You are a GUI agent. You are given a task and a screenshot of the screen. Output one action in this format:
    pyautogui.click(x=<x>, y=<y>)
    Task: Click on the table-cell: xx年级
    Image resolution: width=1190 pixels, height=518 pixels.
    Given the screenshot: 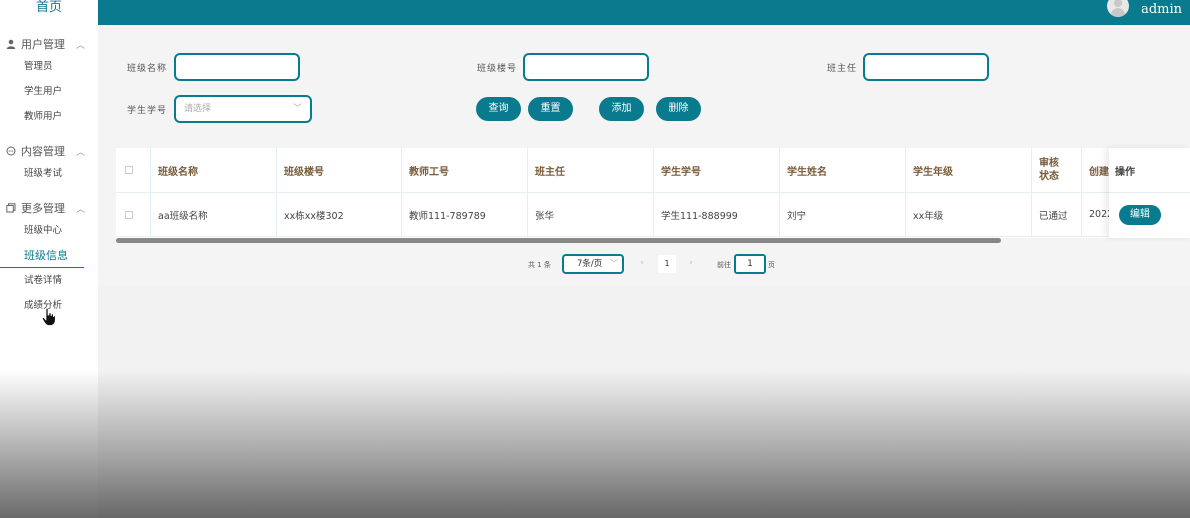 What is the action you would take?
    pyautogui.click(x=969, y=215)
    